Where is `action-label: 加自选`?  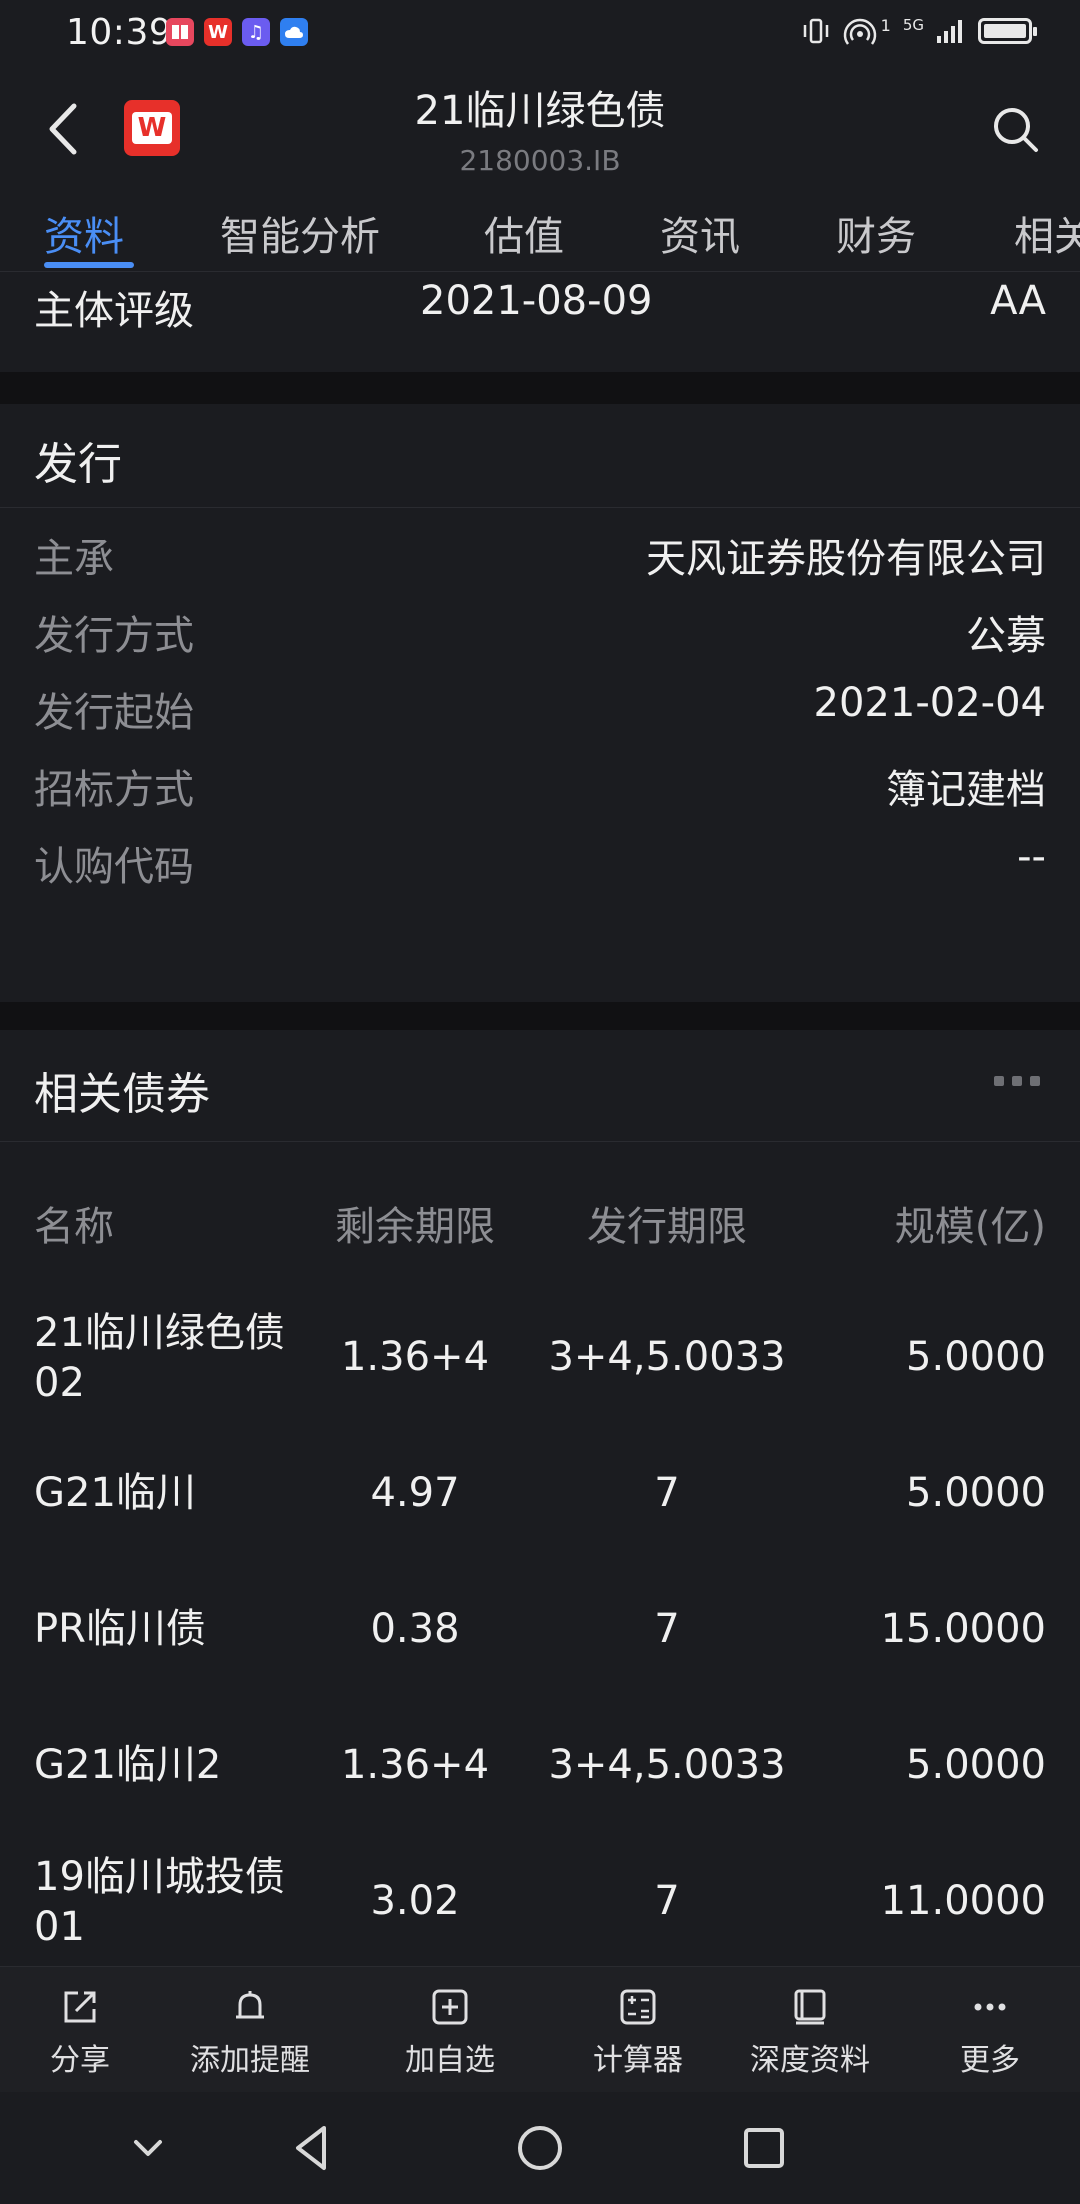 action-label: 加自选 is located at coordinates (450, 2060).